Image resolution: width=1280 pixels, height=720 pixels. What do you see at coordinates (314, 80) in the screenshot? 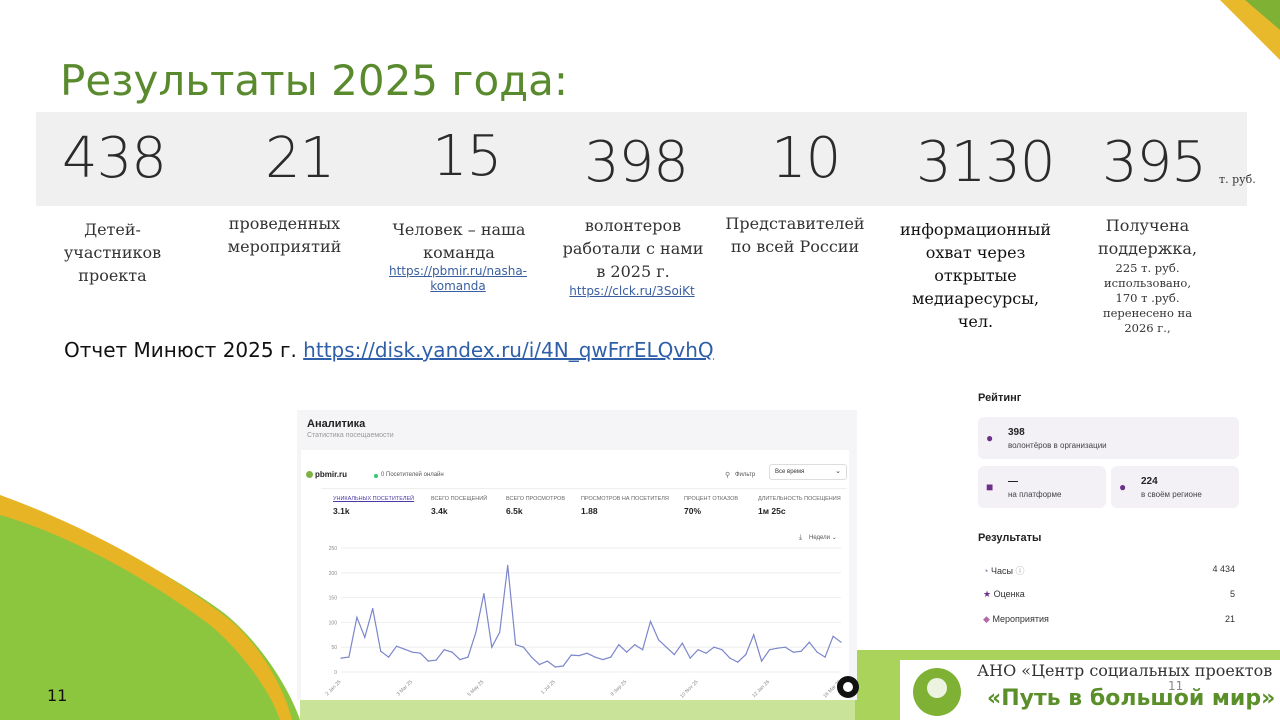
I see `slide-title: Результаты 2025 года:` at bounding box center [314, 80].